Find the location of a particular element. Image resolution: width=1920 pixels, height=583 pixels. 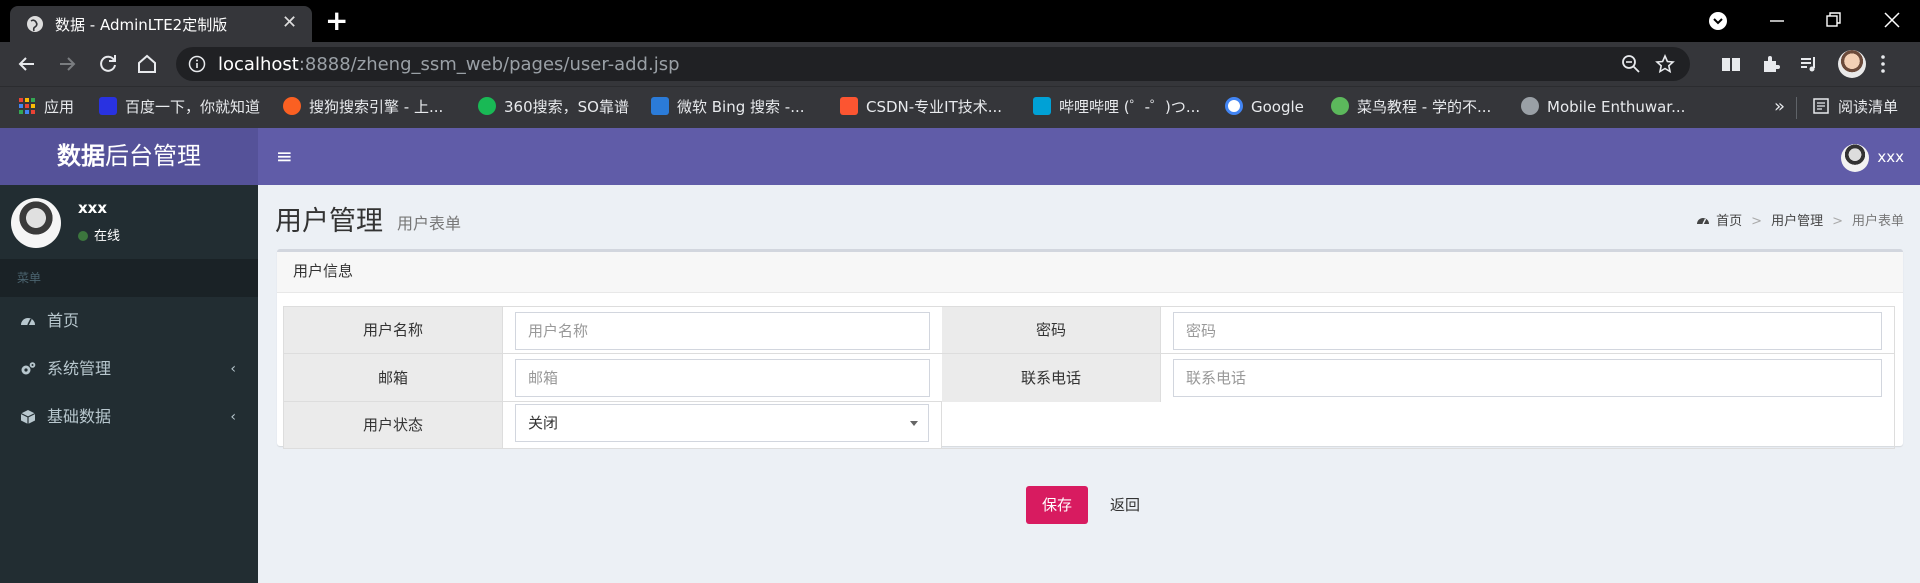

reading-mode-icon is located at coordinates (1731, 64).